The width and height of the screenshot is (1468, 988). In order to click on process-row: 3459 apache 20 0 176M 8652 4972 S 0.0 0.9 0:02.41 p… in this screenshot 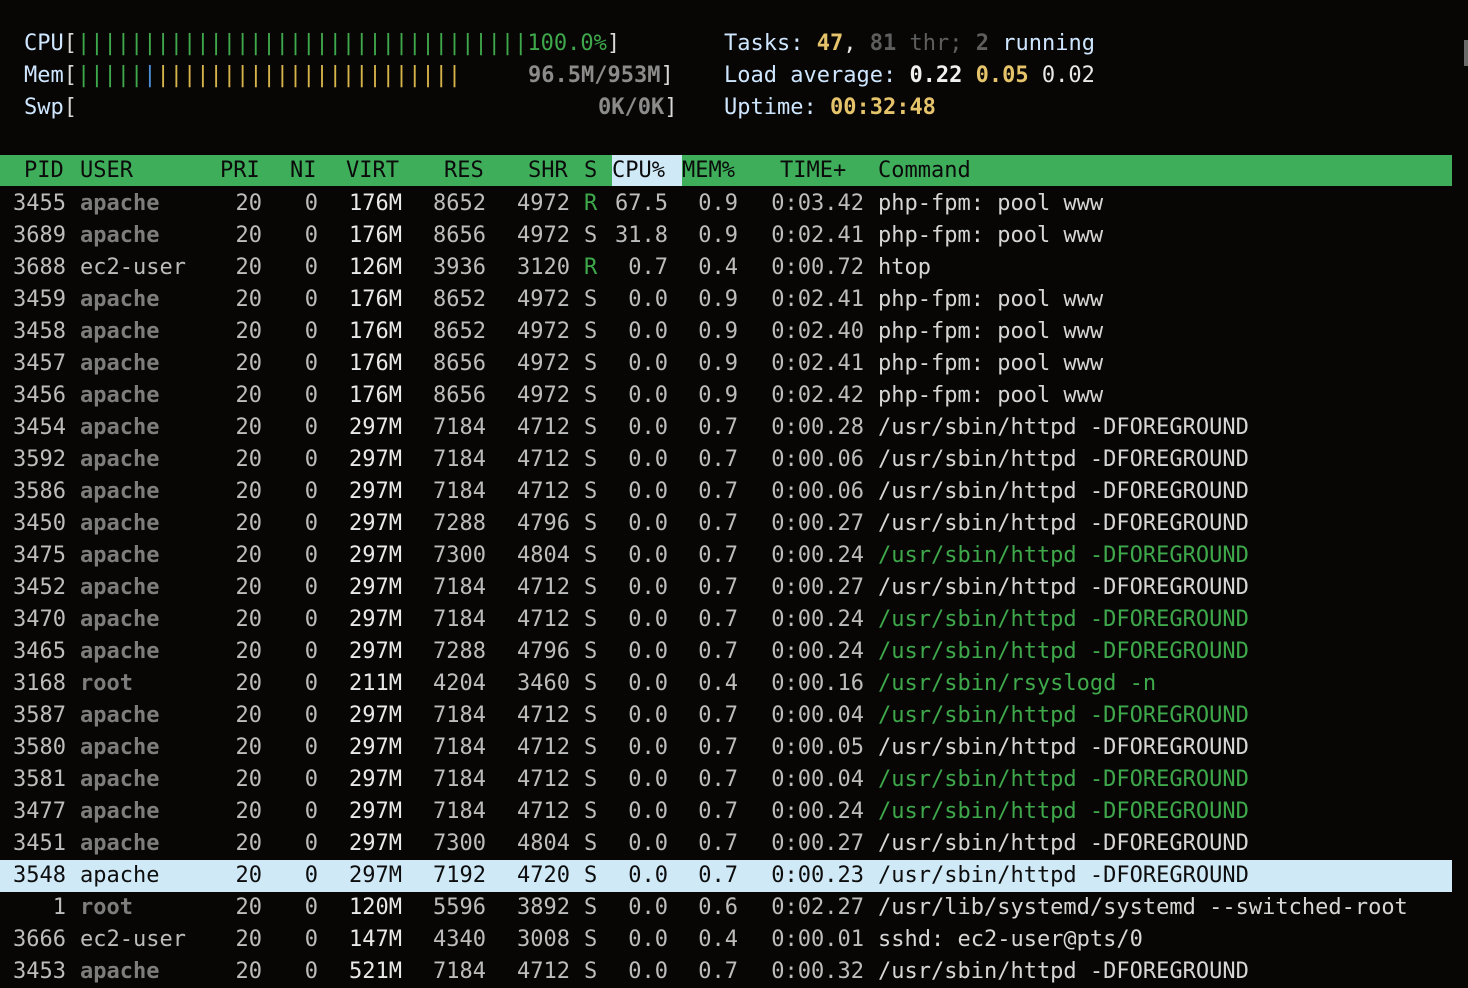, I will do `click(726, 300)`.